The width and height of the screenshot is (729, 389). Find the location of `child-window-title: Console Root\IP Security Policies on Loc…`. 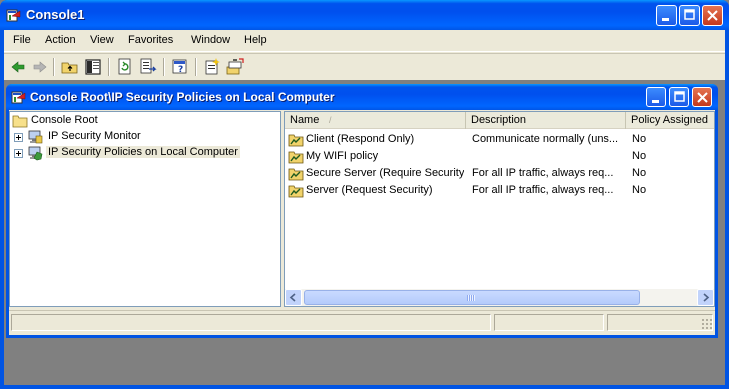

child-window-title: Console Root\IP Security Policies on Loc… is located at coordinates (182, 97).